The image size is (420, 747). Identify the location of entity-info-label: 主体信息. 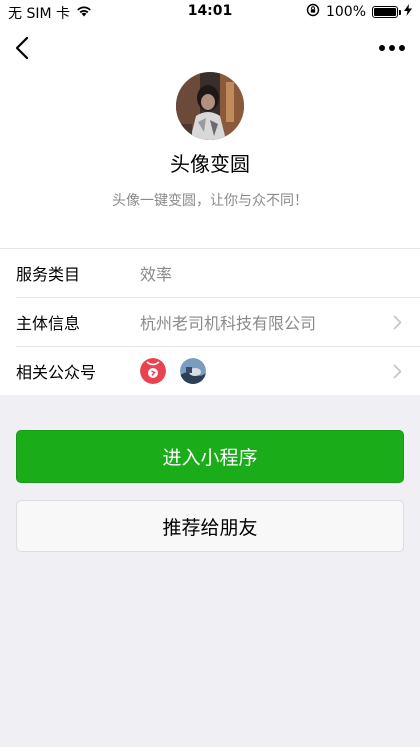
(48, 323).